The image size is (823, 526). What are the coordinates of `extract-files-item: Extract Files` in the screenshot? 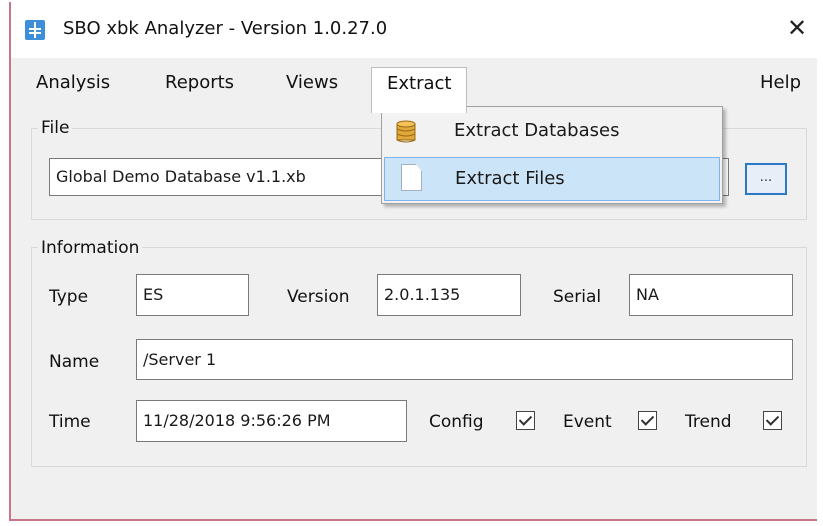 It's located at (552, 179).